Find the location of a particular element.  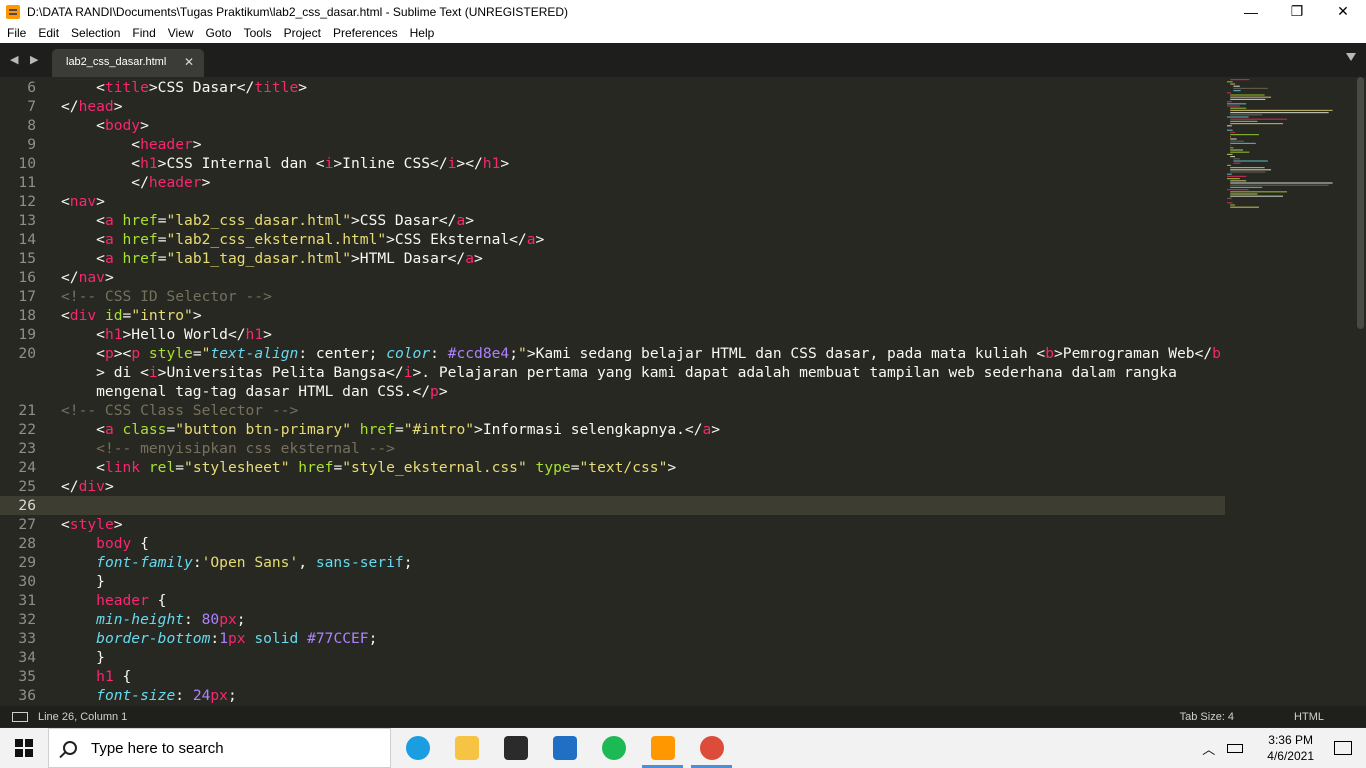

syntax-mode: HTML is located at coordinates (1309, 717).